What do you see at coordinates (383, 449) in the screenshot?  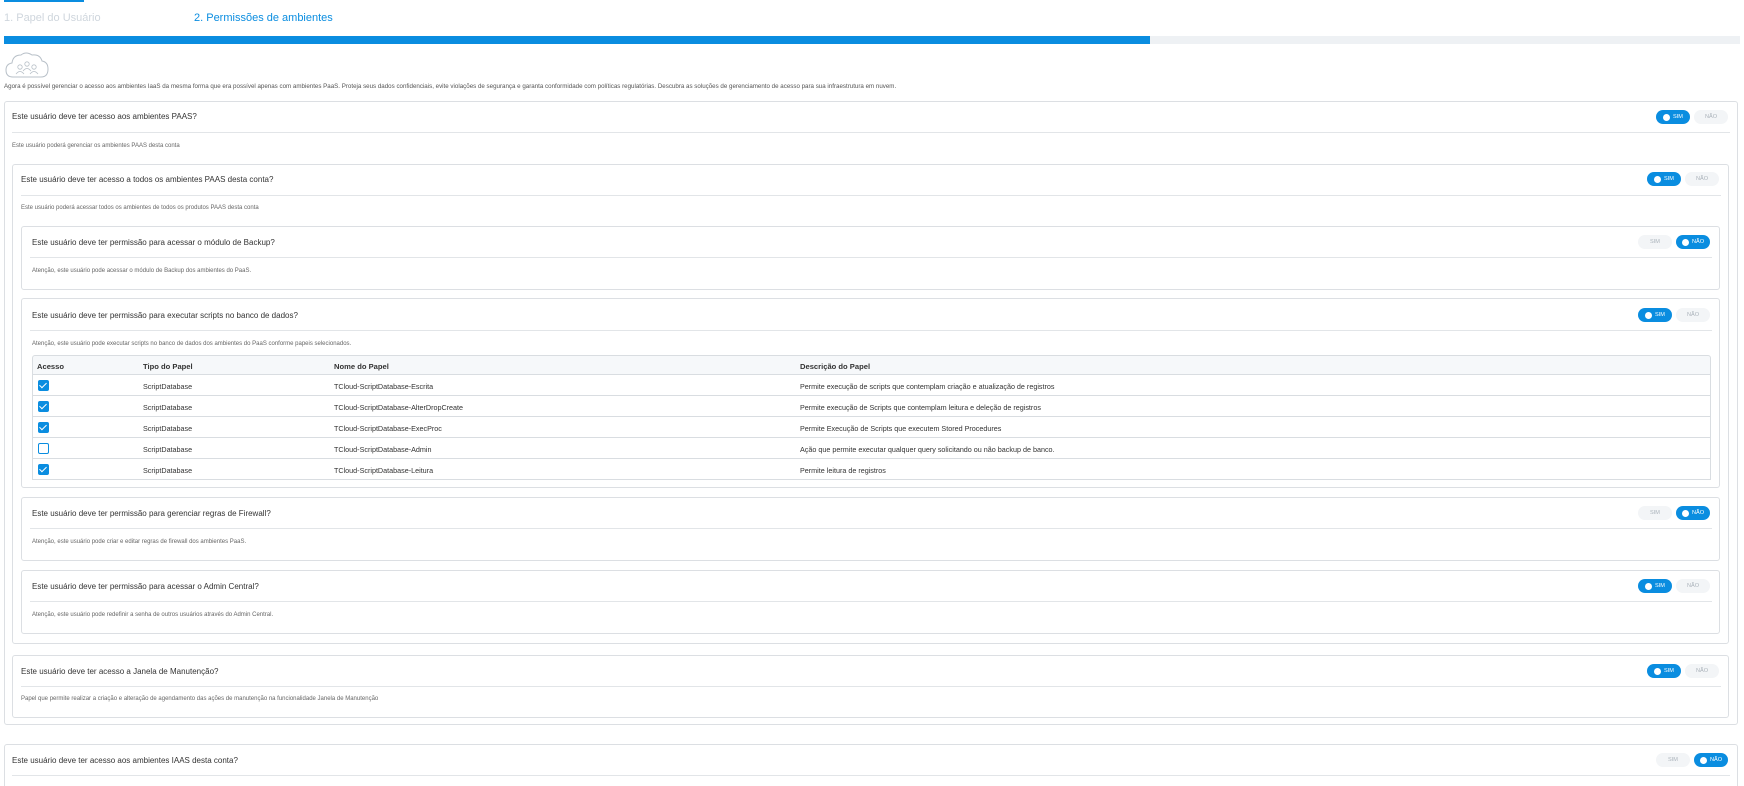 I see `cell-nome: TCloud-ScriptDatabase-Admin` at bounding box center [383, 449].